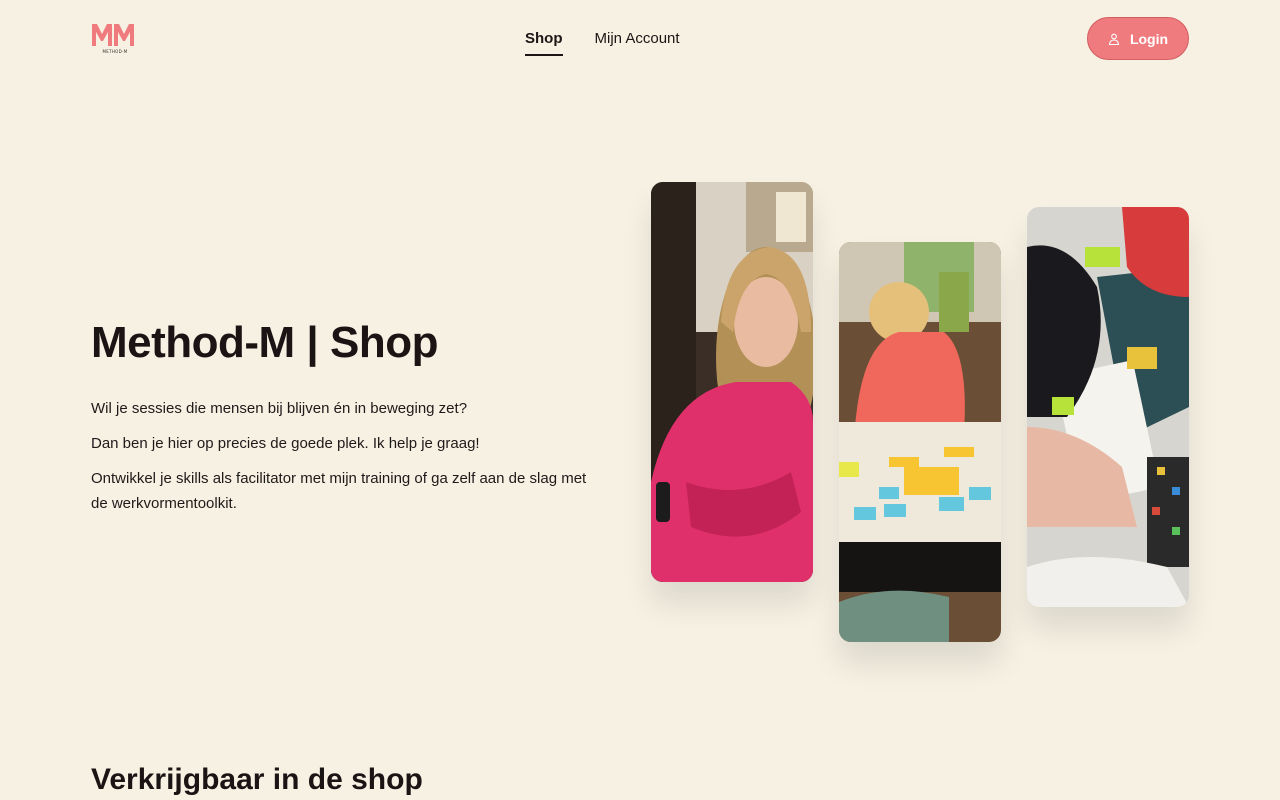 The height and width of the screenshot is (800, 1280). Describe the element at coordinates (1114, 39) in the screenshot. I see `user-icon` at that location.